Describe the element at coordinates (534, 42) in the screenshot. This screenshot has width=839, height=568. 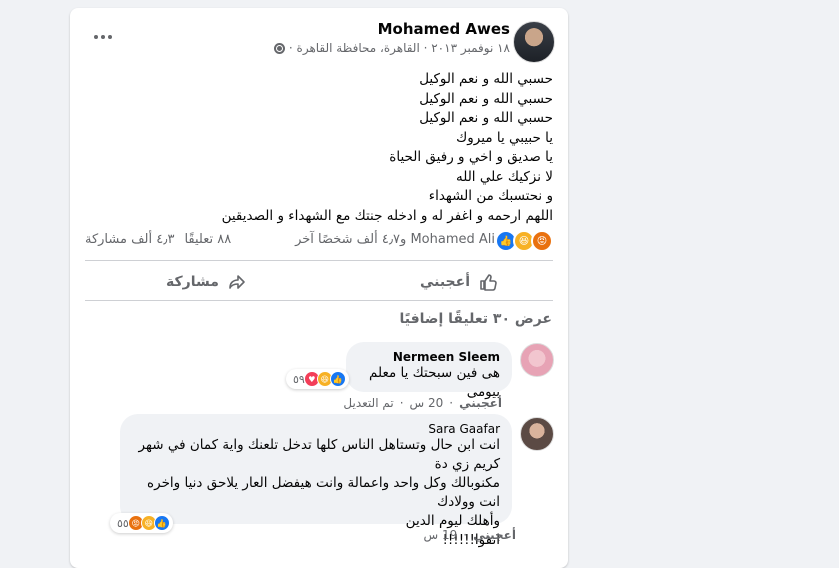
I see `author-avatar` at that location.